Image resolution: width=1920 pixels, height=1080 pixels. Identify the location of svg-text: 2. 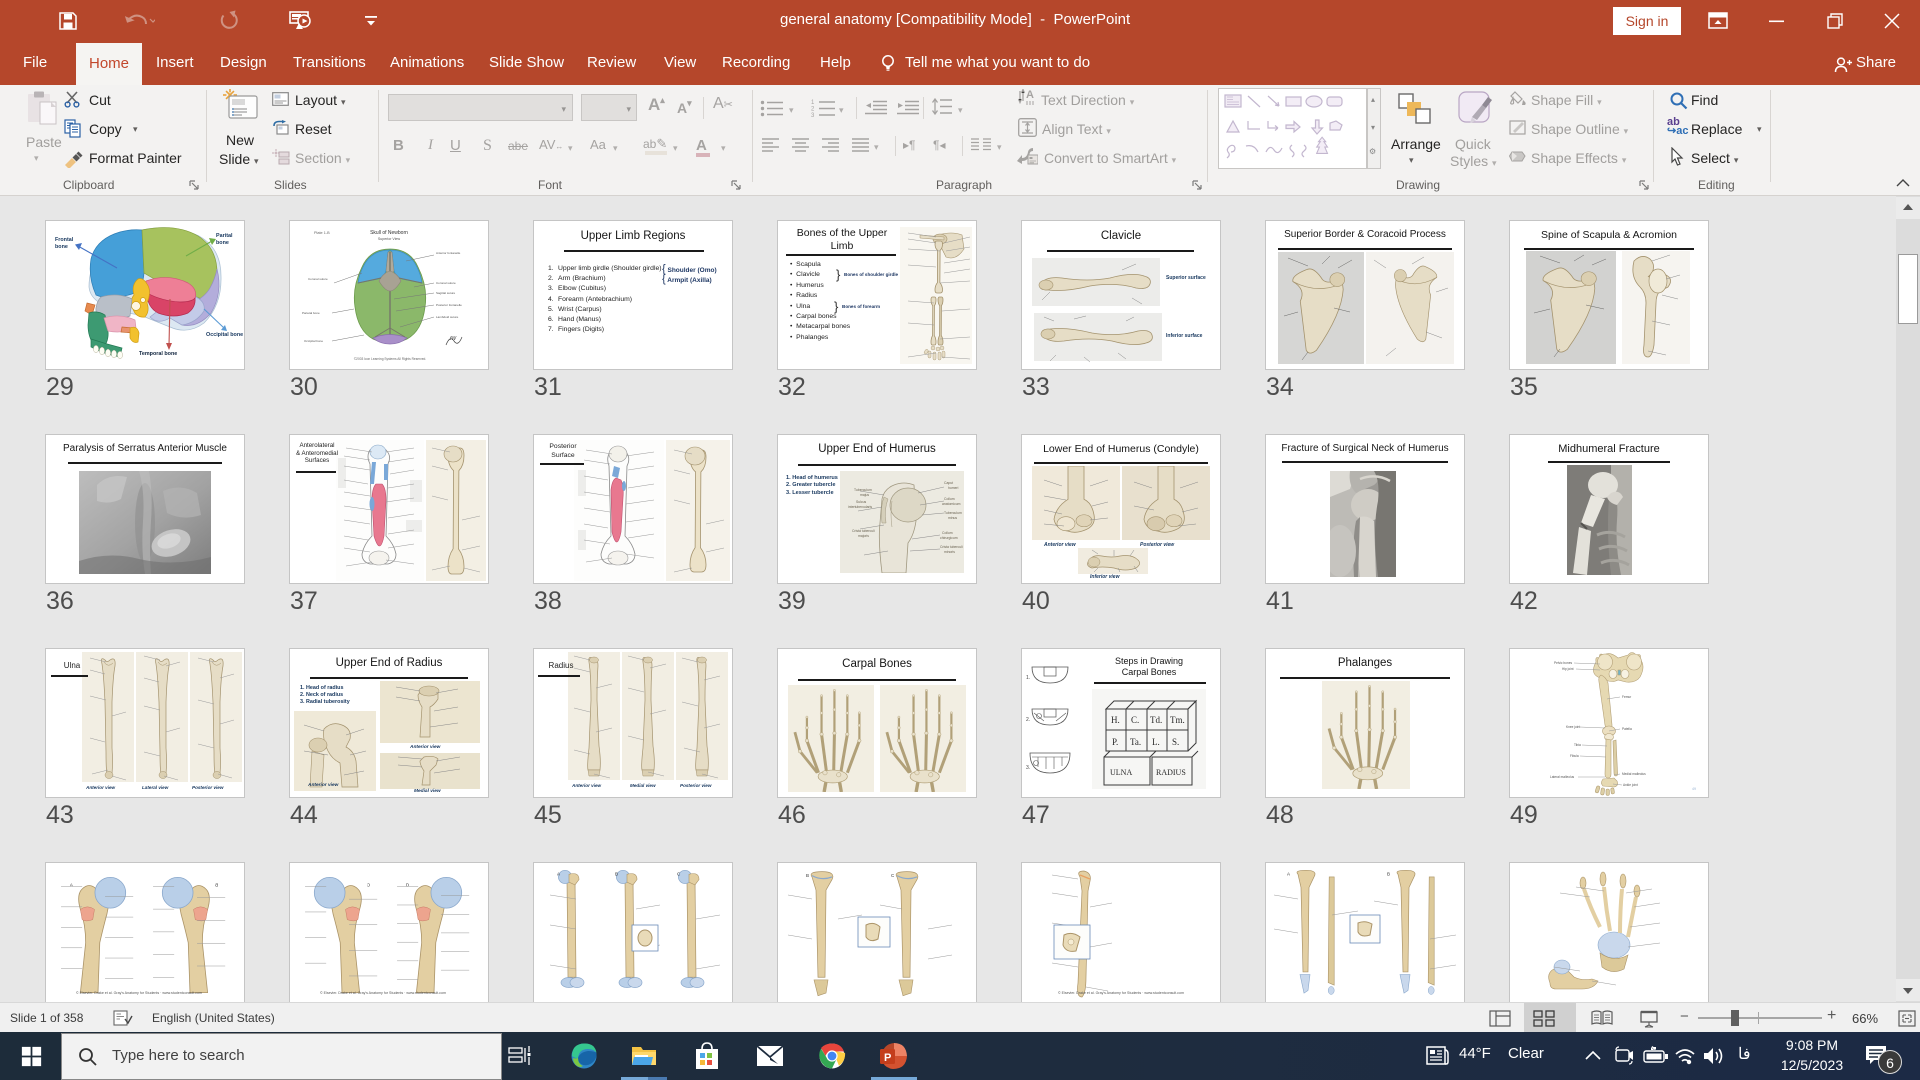
(813, 110).